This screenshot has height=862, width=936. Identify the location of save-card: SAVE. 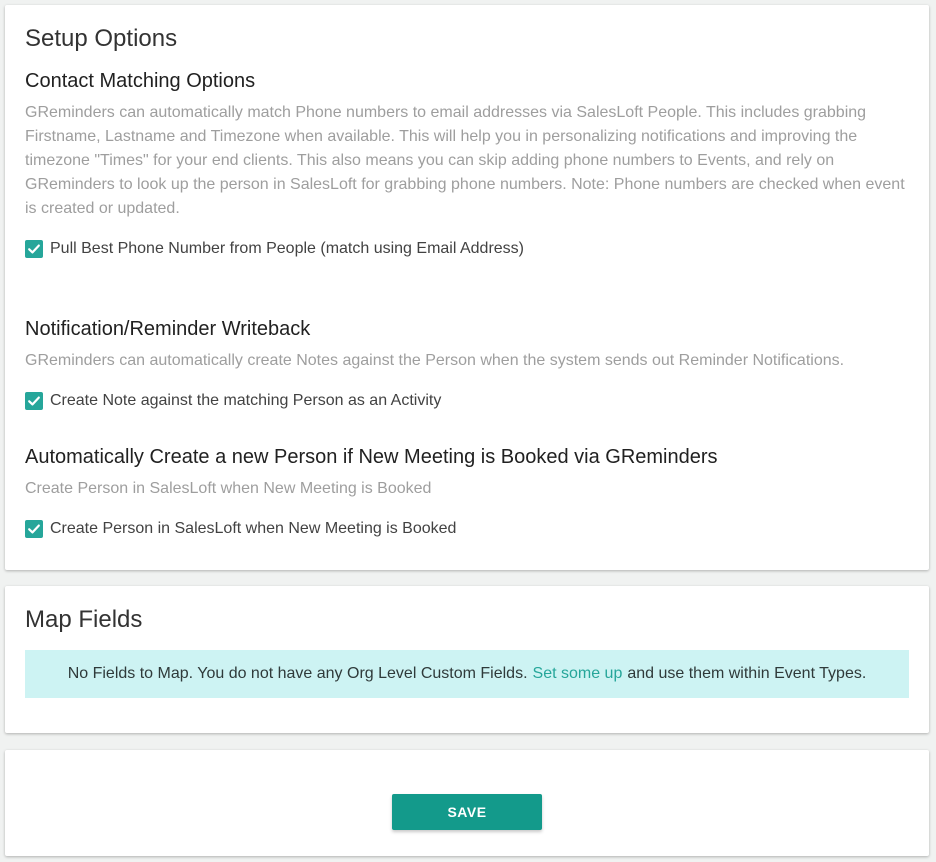
(467, 803).